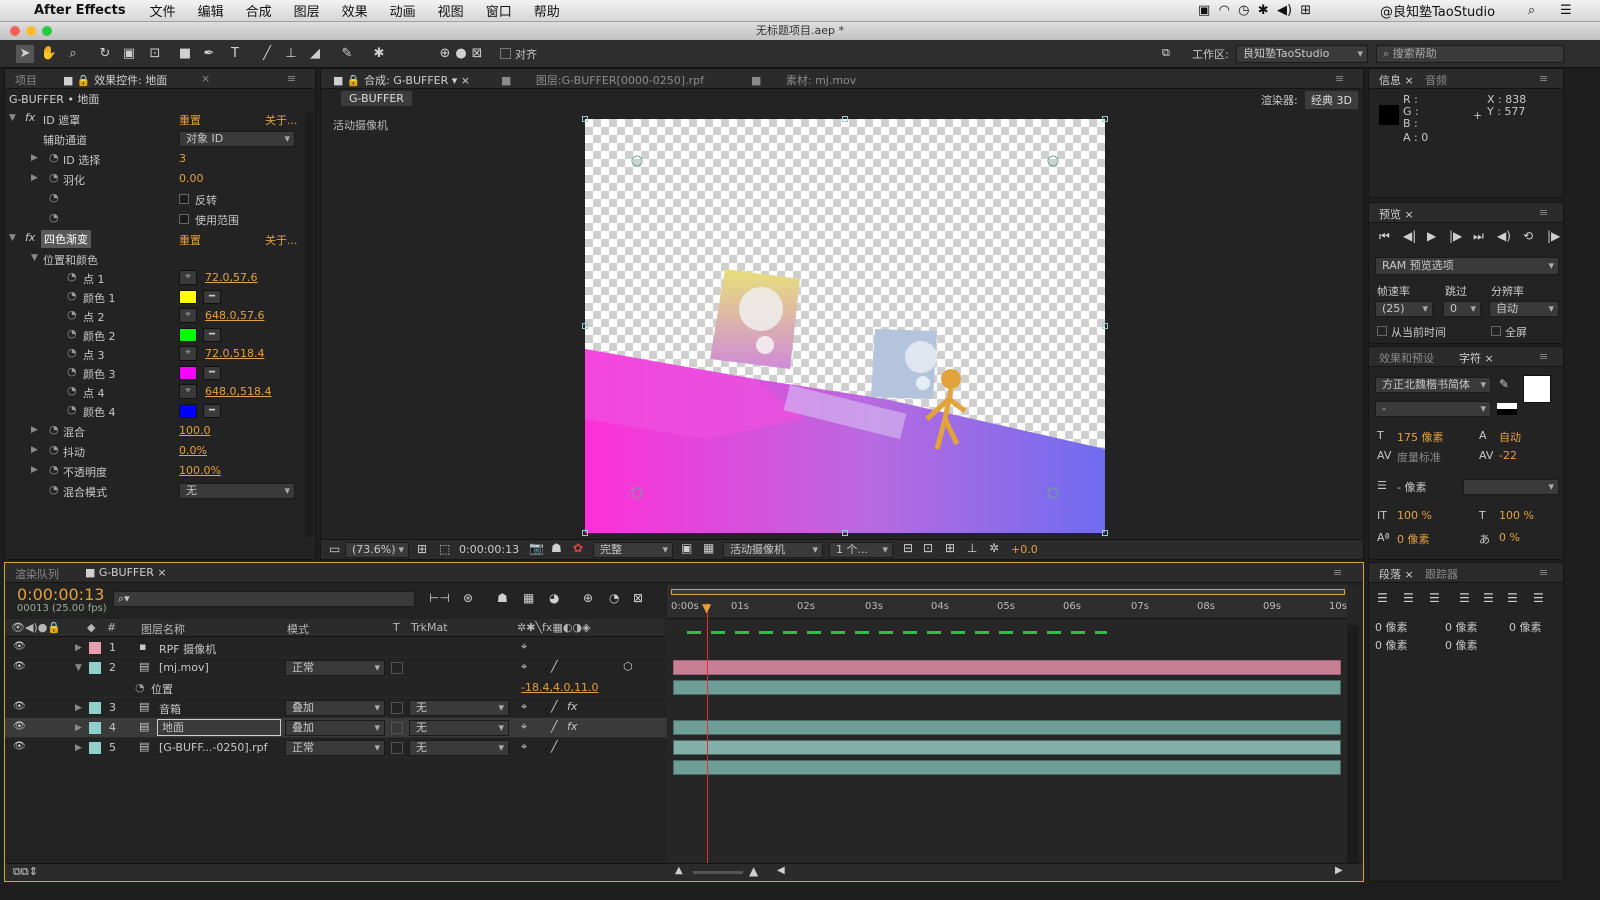 The height and width of the screenshot is (900, 1600). What do you see at coordinates (1204, 10) in the screenshot?
I see `screen-record-icon: ▣` at bounding box center [1204, 10].